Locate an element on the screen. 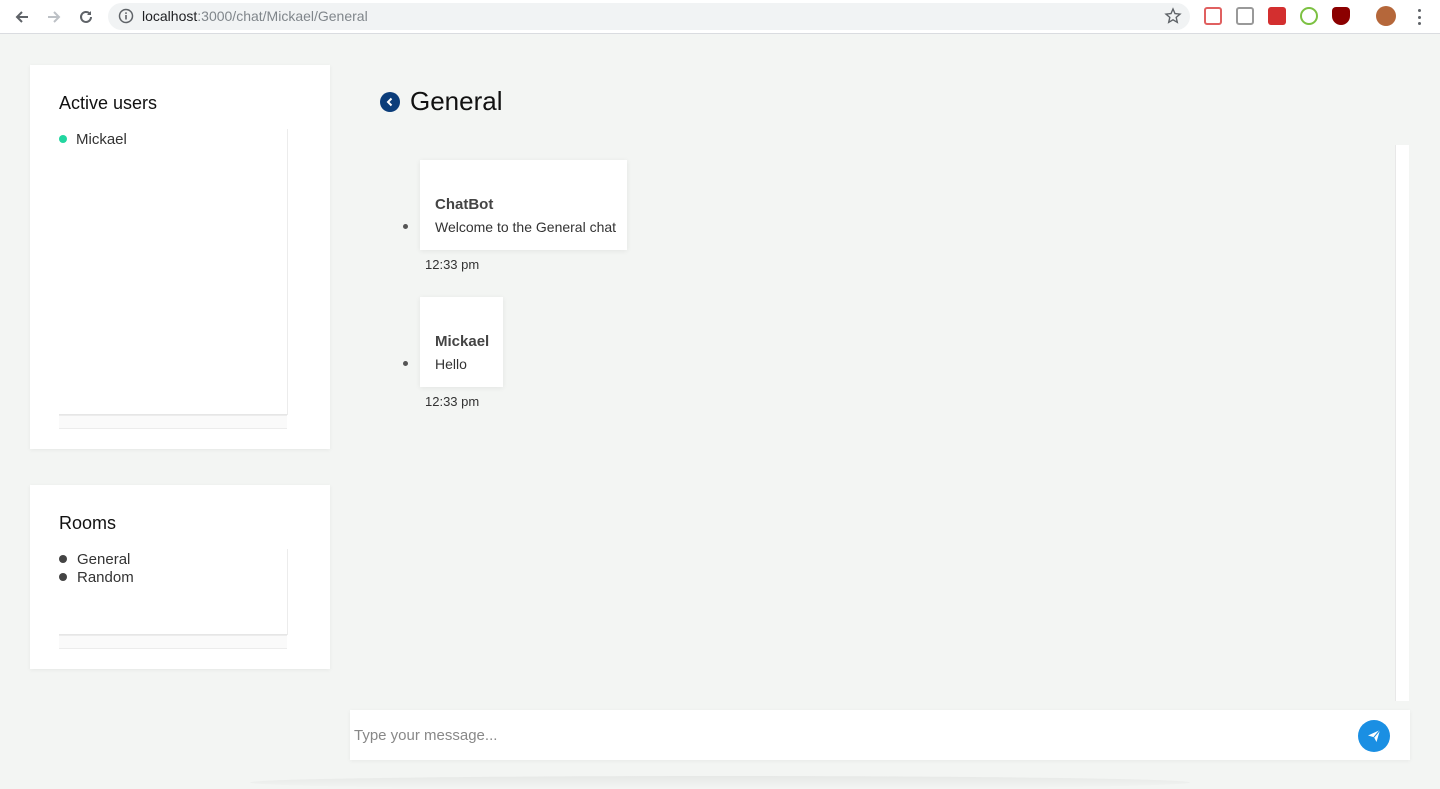 The image size is (1440, 789). rooms-list: General Random is located at coordinates (180, 592).